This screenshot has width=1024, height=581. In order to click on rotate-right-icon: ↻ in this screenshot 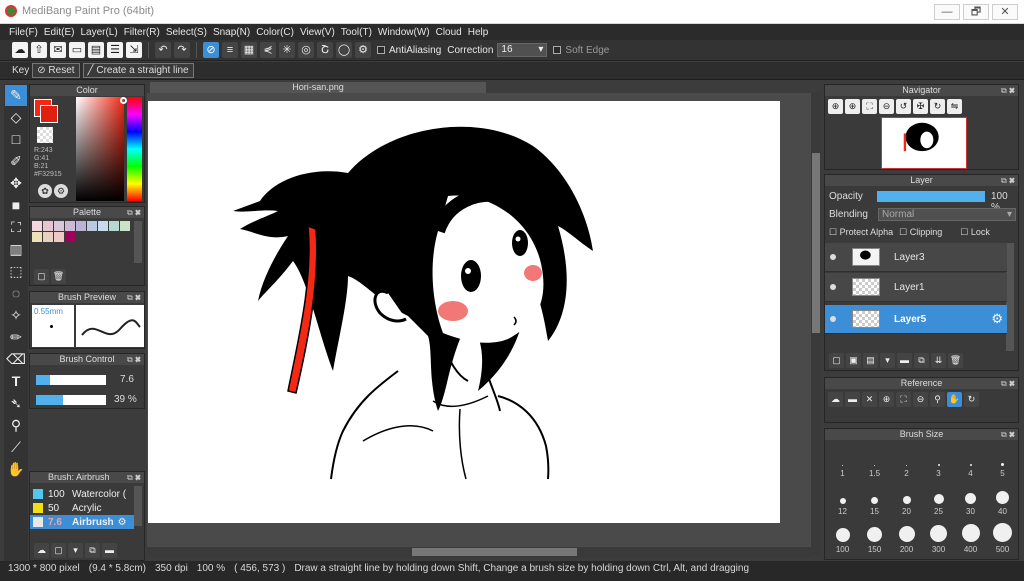, I will do `click(937, 106)`.